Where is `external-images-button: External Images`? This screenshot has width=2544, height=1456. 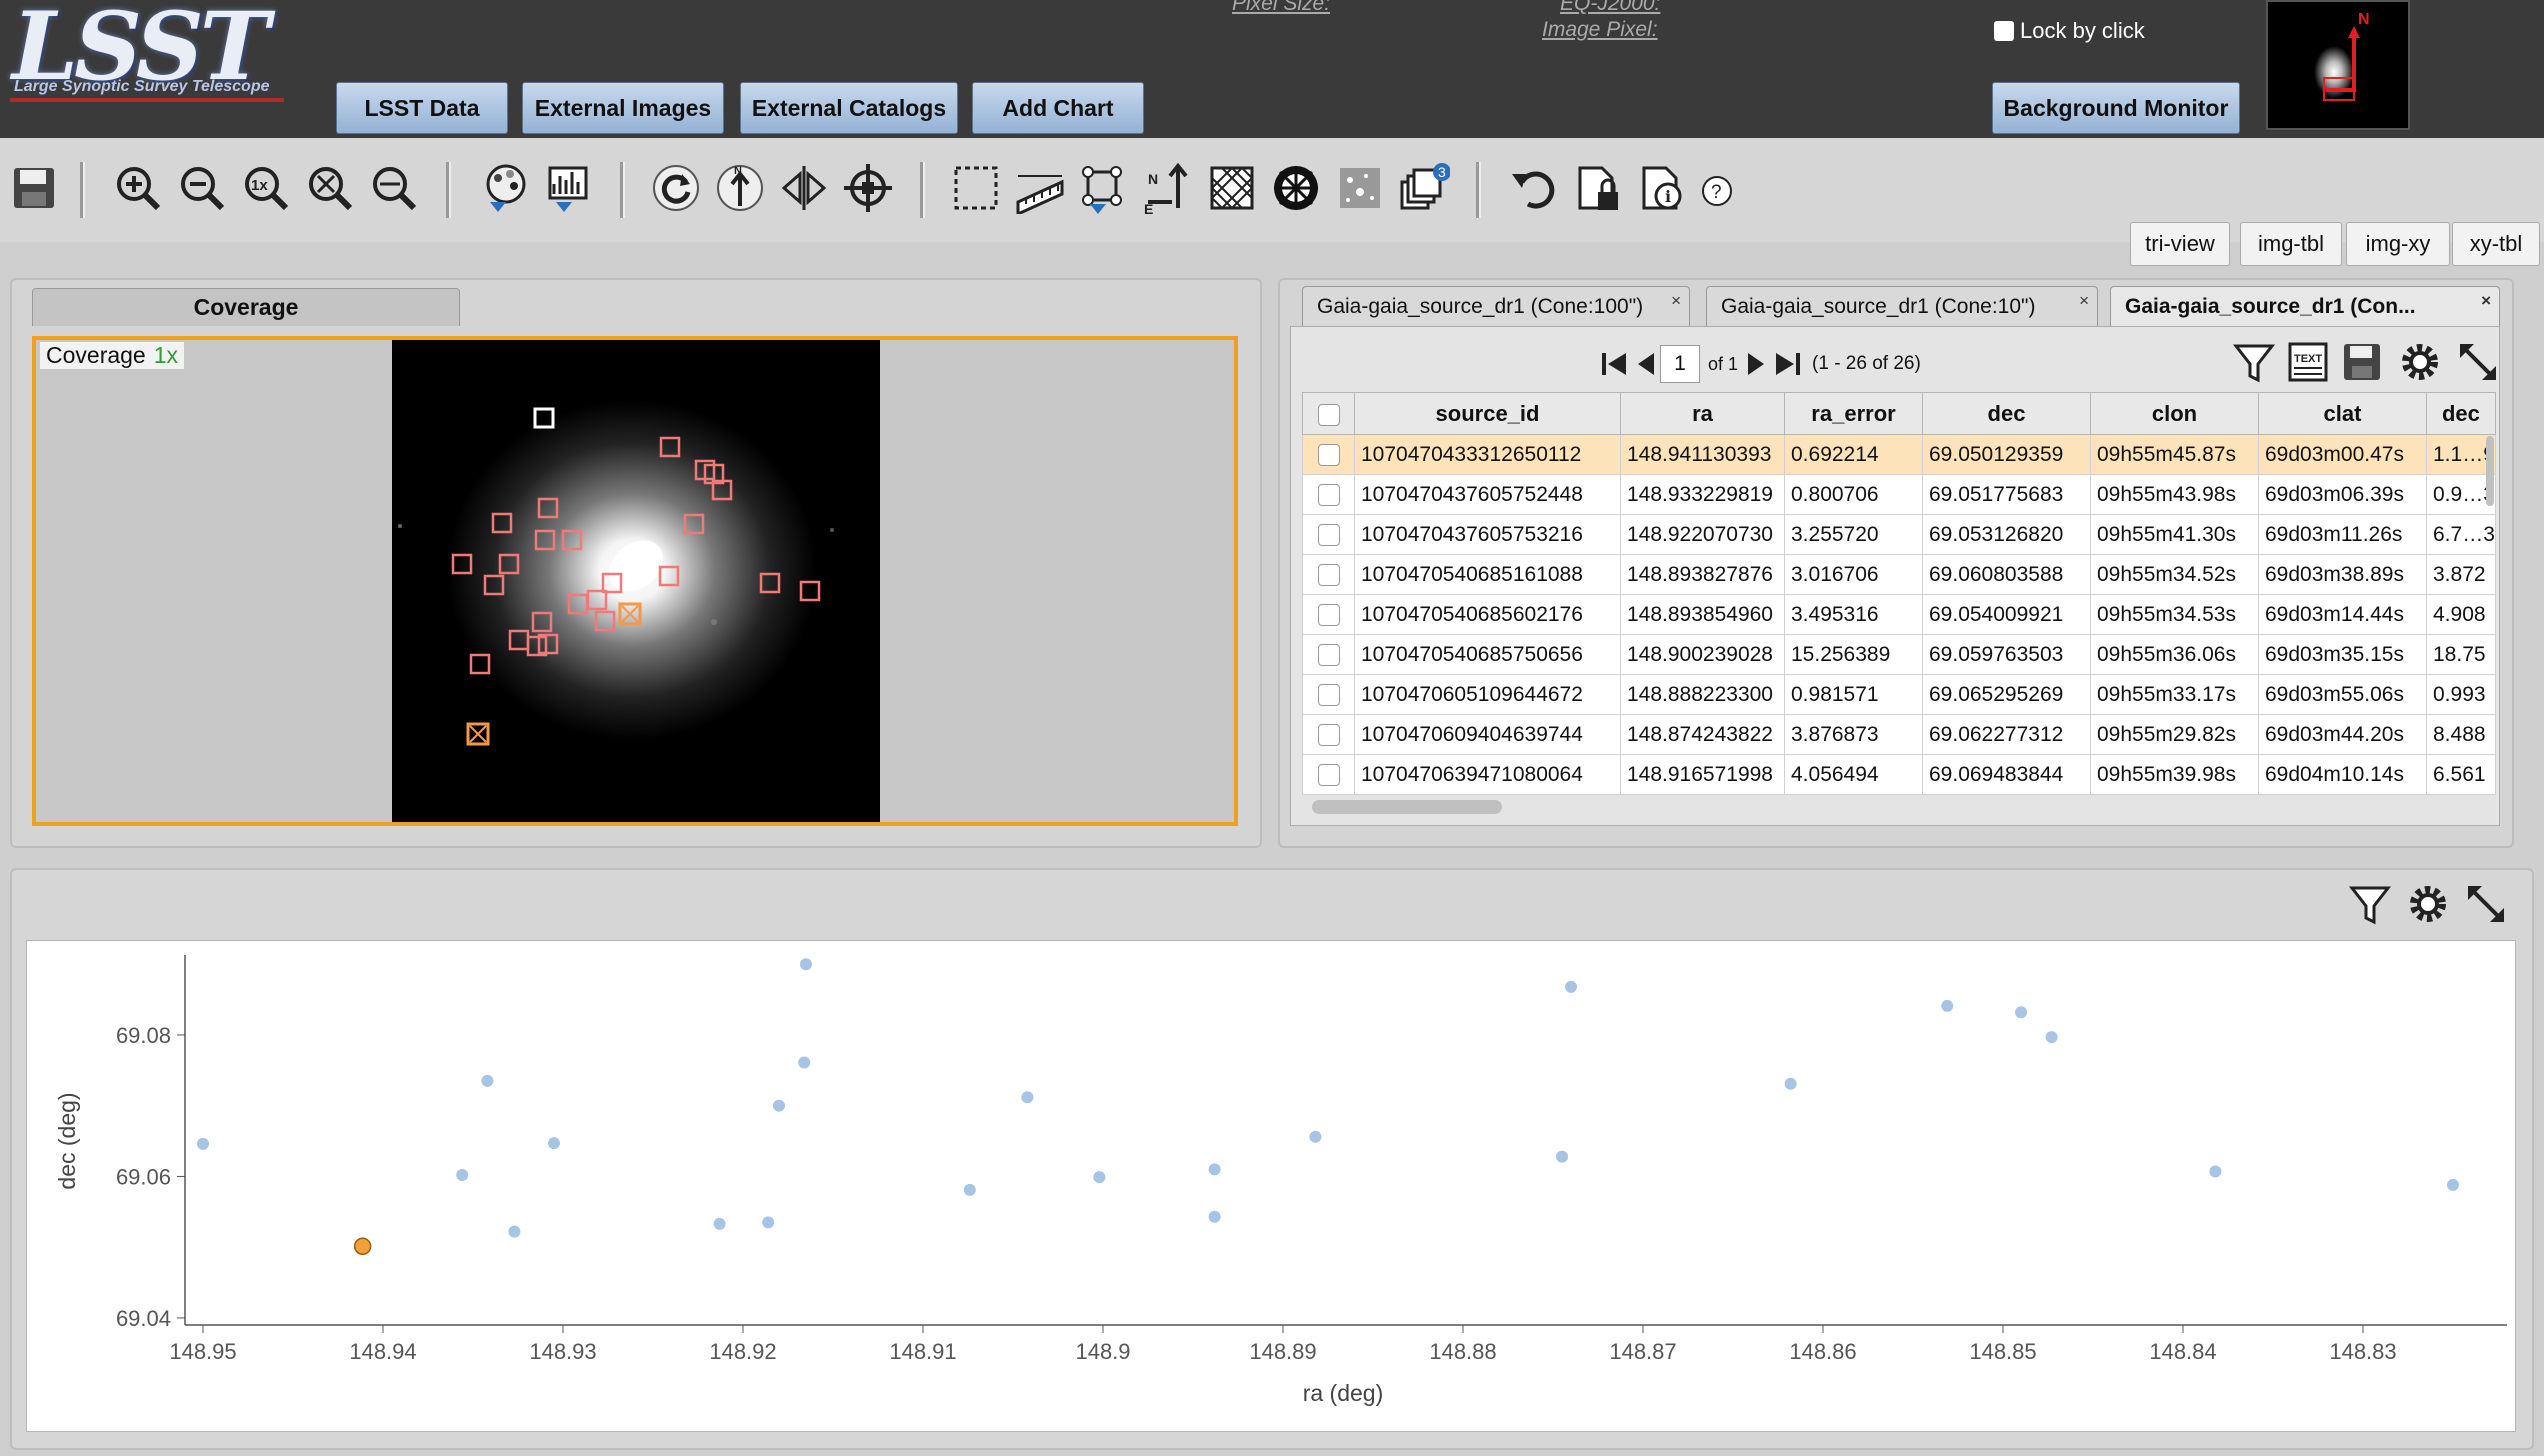
external-images-button: External Images is located at coordinates (623, 108).